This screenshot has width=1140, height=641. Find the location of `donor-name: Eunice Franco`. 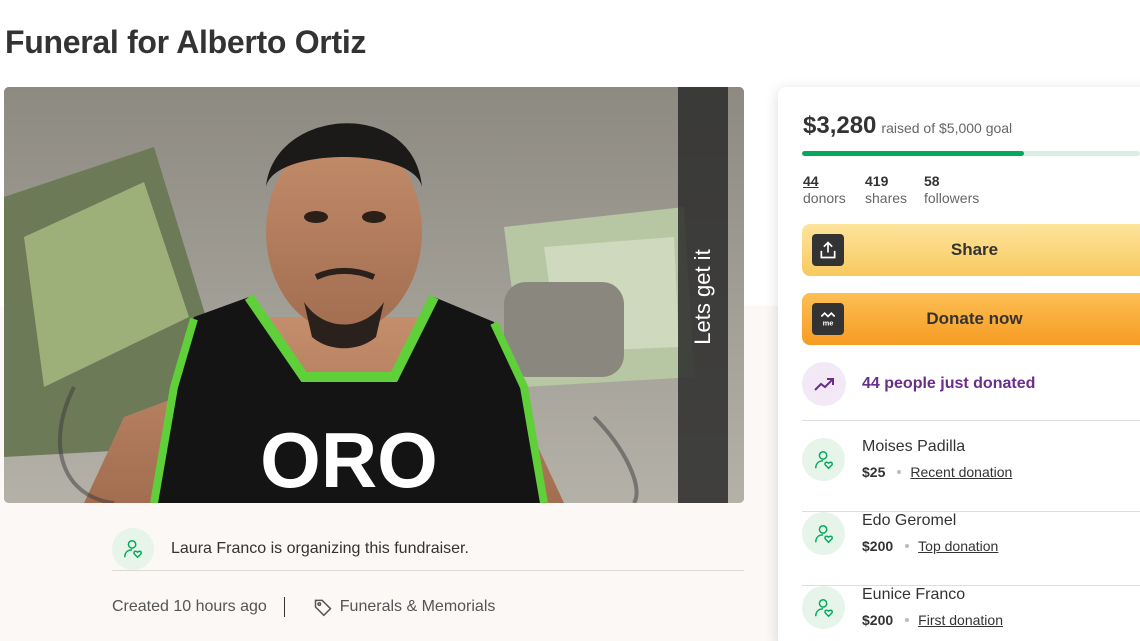

donor-name: Eunice Franco is located at coordinates (914, 594).